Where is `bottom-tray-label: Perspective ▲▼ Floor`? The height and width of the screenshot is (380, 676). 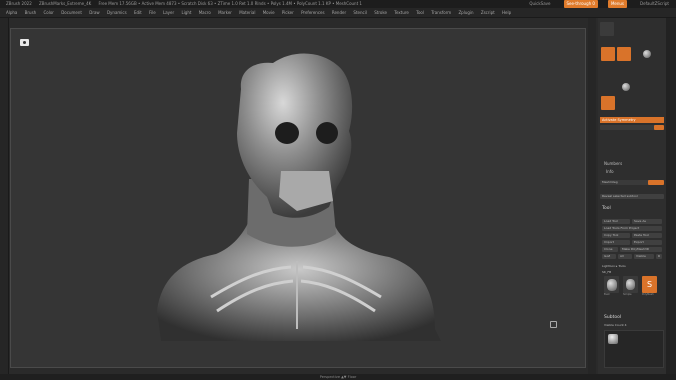
bottom-tray-label: Perspective ▲▼ Floor is located at coordinates (338, 377).